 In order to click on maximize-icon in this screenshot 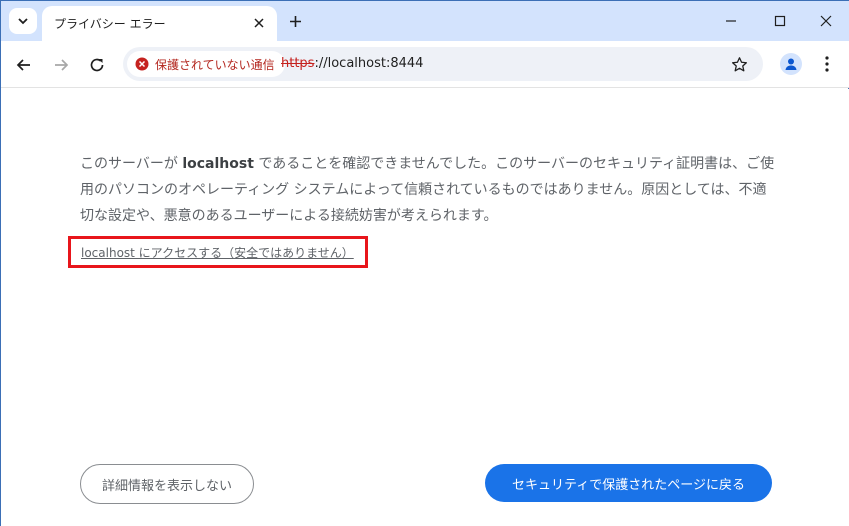, I will do `click(780, 21)`.